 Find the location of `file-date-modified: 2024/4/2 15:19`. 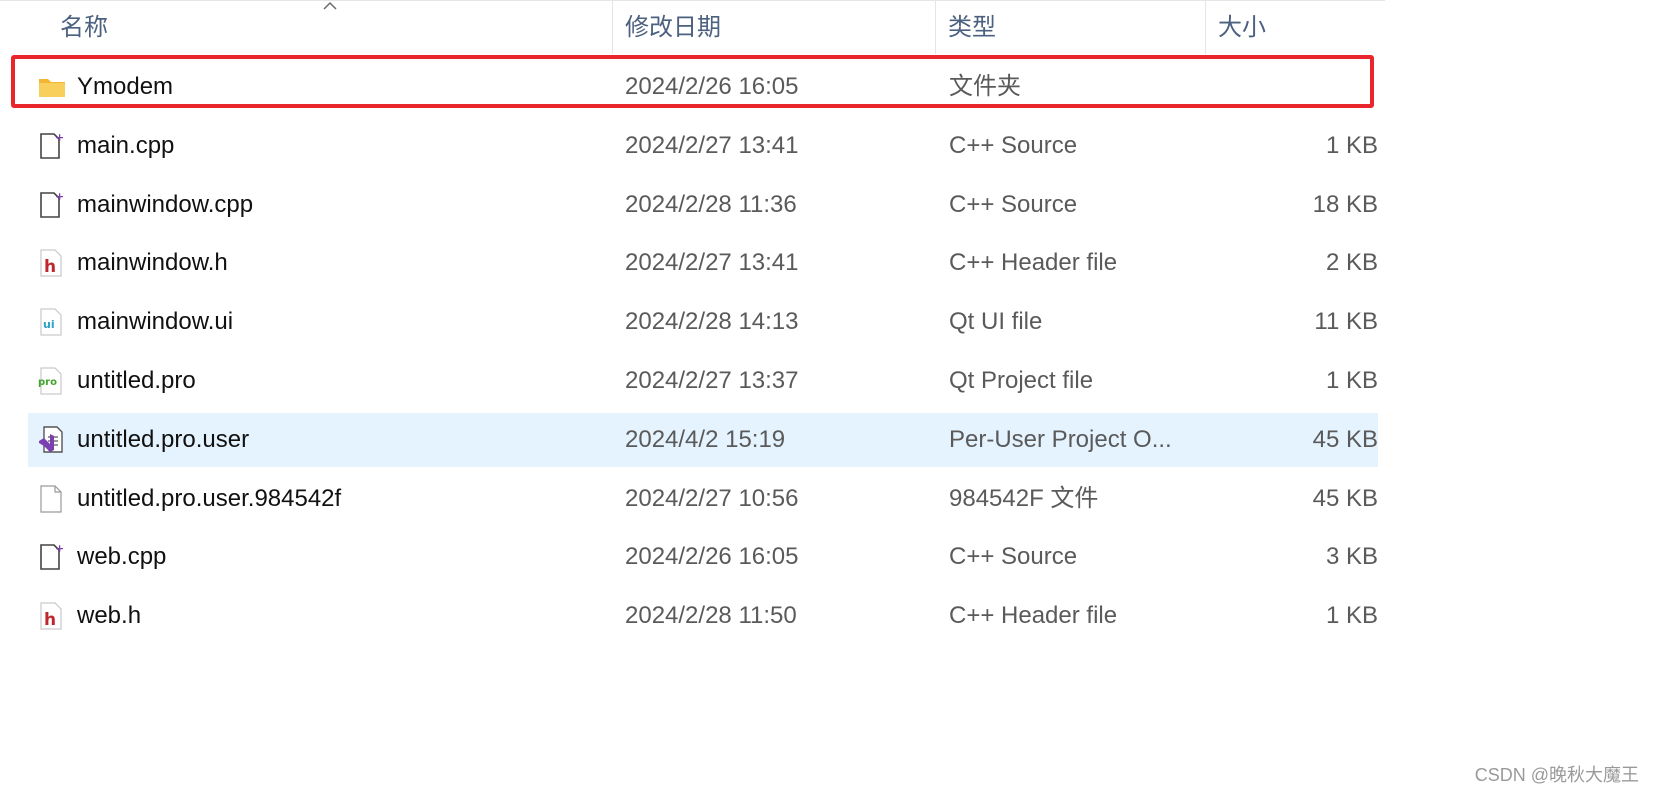

file-date-modified: 2024/4/2 15:19 is located at coordinates (705, 439).